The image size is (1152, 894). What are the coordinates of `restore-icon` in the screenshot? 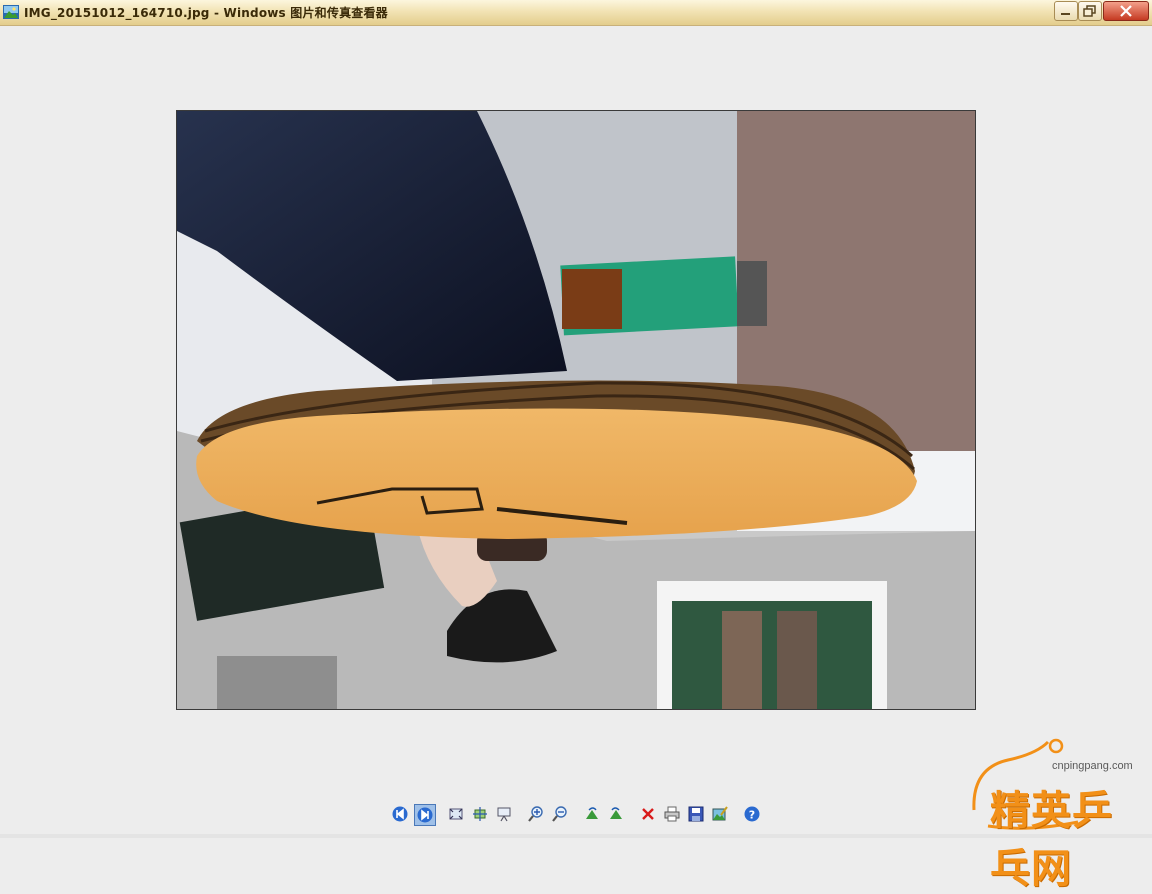 It's located at (1089, 11).